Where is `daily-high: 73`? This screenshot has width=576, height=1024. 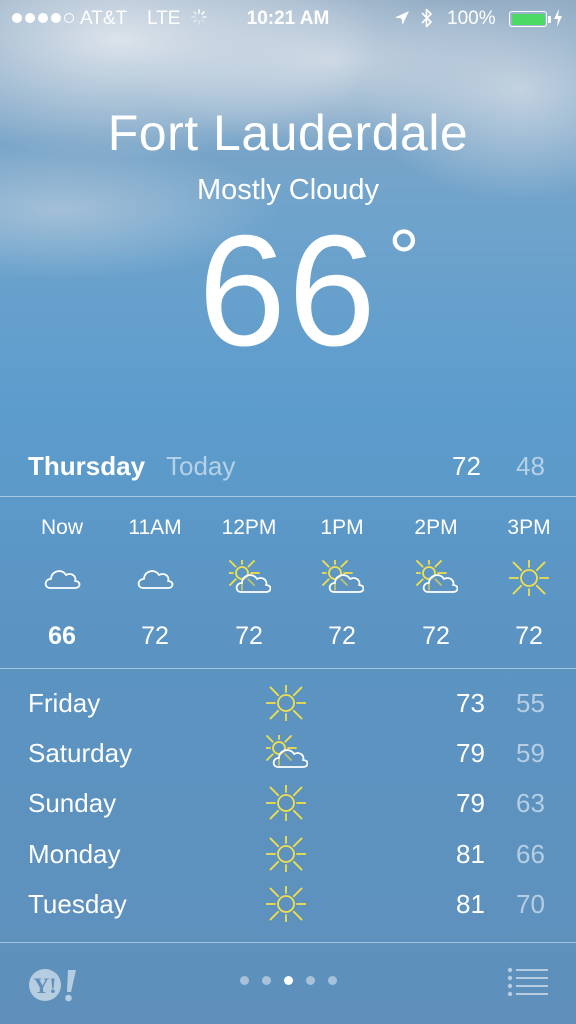
daily-high: 73 is located at coordinates (470, 703).